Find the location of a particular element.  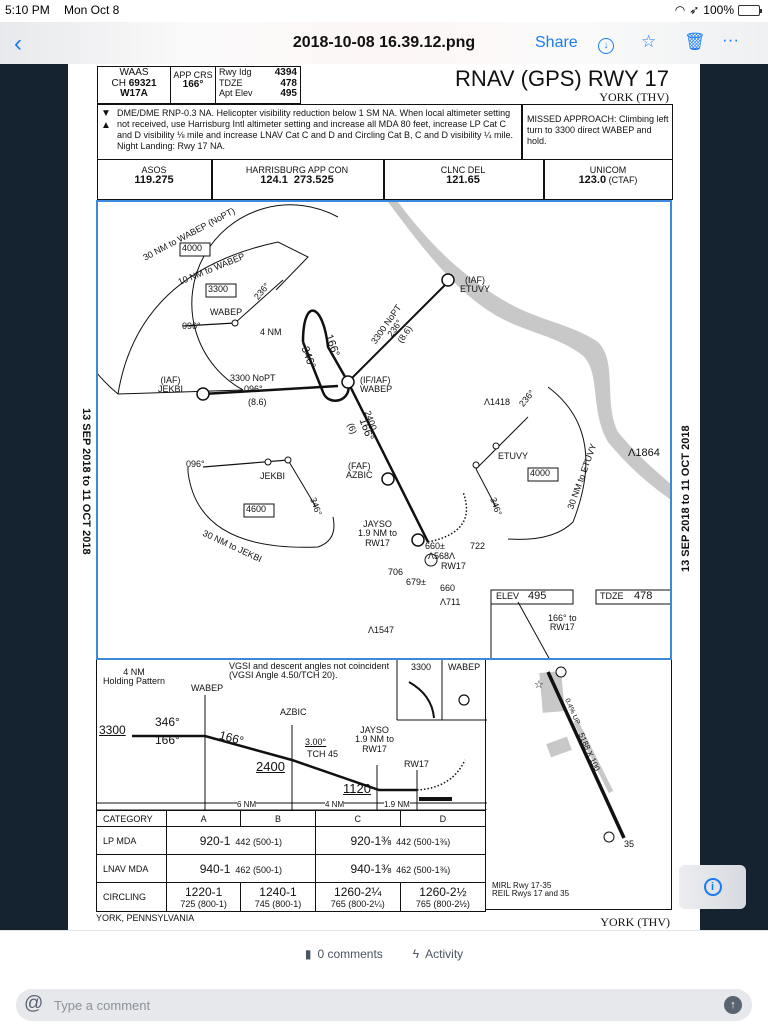

info-button: i is located at coordinates (712, 887).